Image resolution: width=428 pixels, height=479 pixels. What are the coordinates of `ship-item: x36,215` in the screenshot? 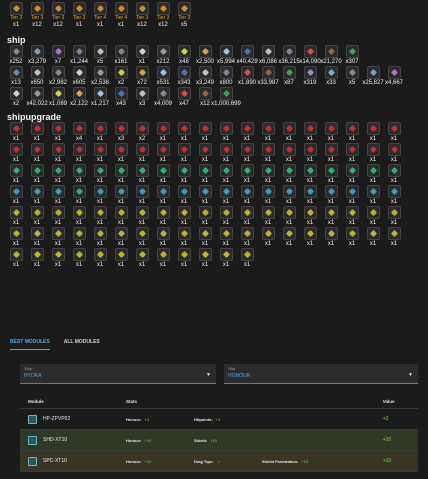 It's located at (289, 55).